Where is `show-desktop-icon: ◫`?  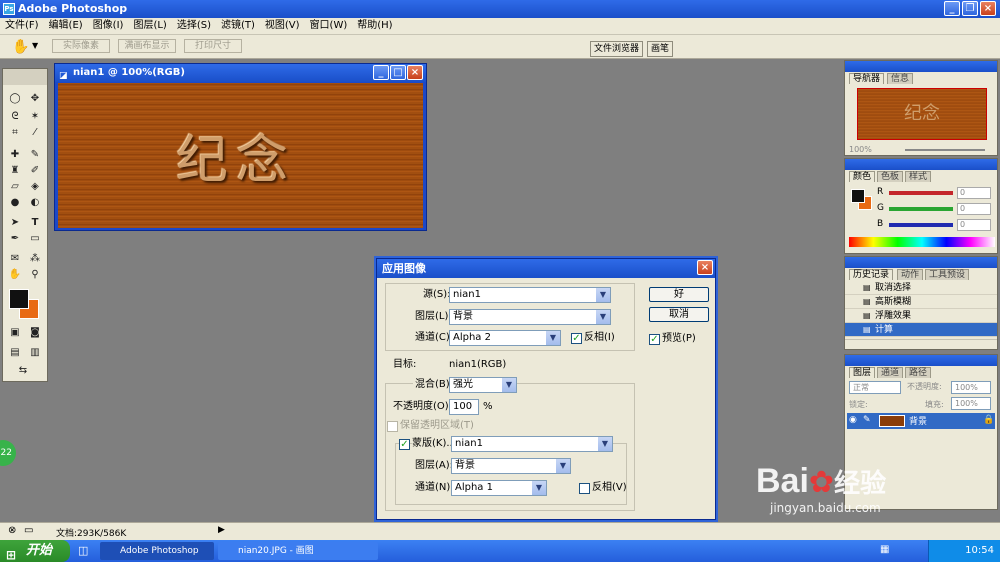
show-desktop-icon: ◫ is located at coordinates (83, 550).